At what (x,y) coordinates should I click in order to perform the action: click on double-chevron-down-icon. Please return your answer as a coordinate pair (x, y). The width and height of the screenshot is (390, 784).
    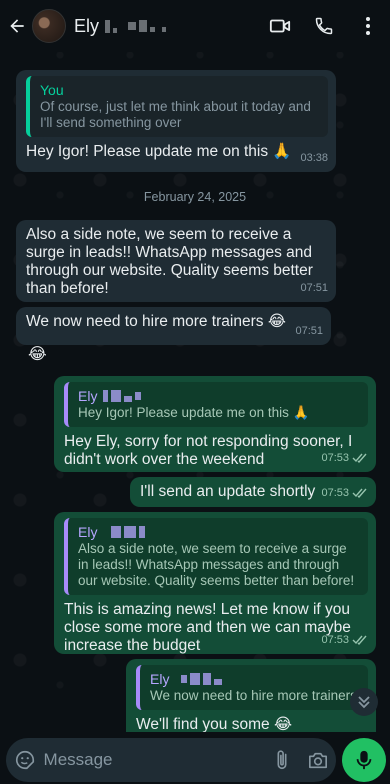
    Looking at the image, I should click on (364, 702).